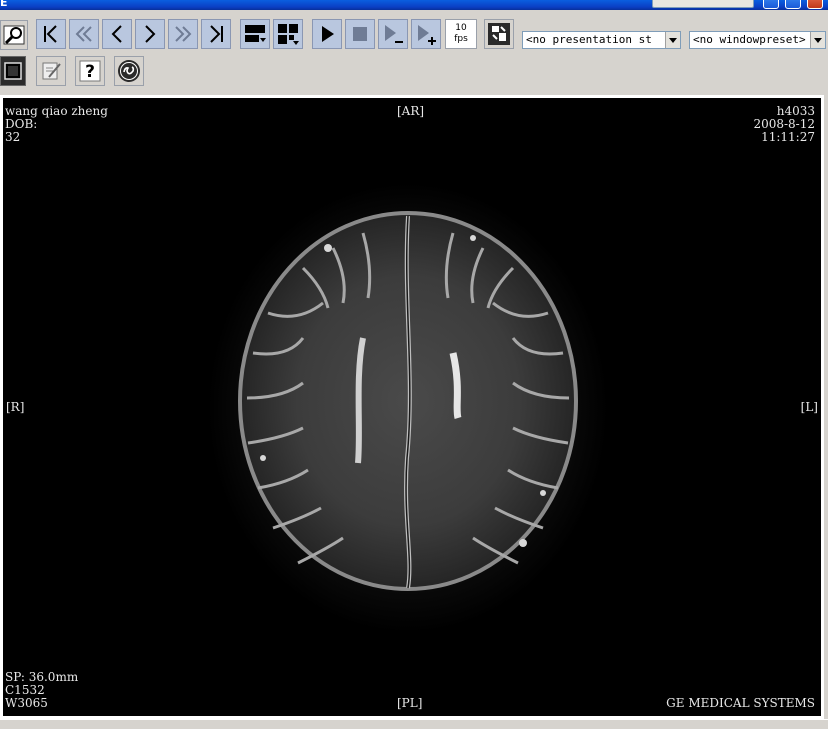 The height and width of the screenshot is (729, 828). Describe the element at coordinates (461, 39) in the screenshot. I see `fps-unit: fps` at that location.